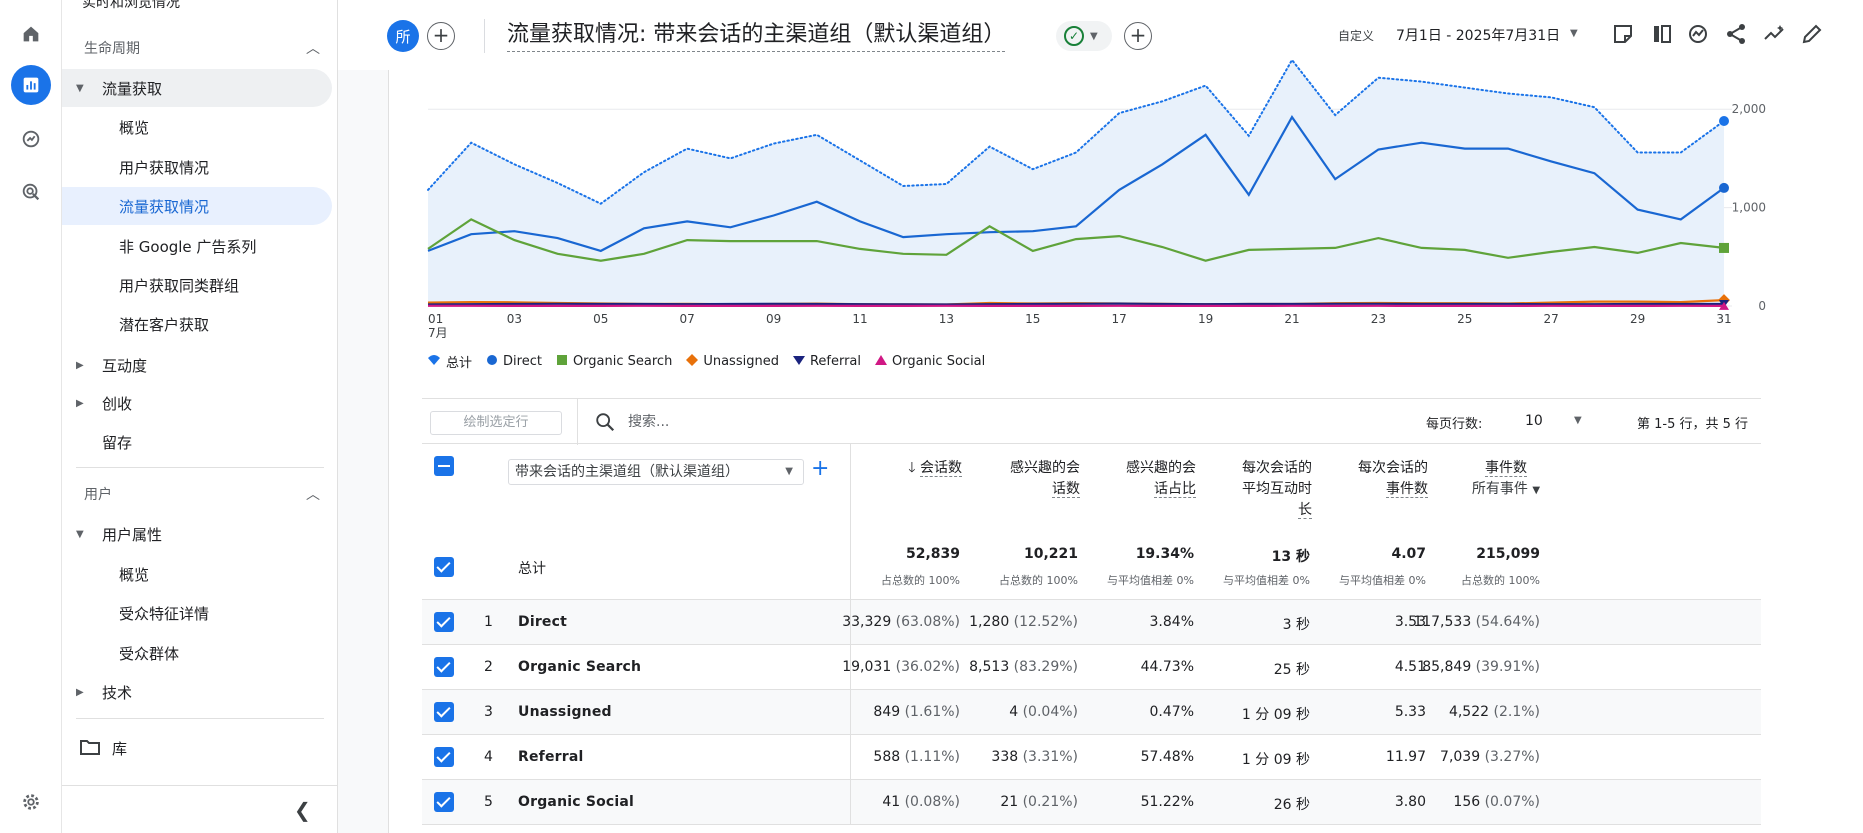 The width and height of the screenshot is (1863, 833). What do you see at coordinates (120, 748) in the screenshot?
I see `nav-item-label: 库` at bounding box center [120, 748].